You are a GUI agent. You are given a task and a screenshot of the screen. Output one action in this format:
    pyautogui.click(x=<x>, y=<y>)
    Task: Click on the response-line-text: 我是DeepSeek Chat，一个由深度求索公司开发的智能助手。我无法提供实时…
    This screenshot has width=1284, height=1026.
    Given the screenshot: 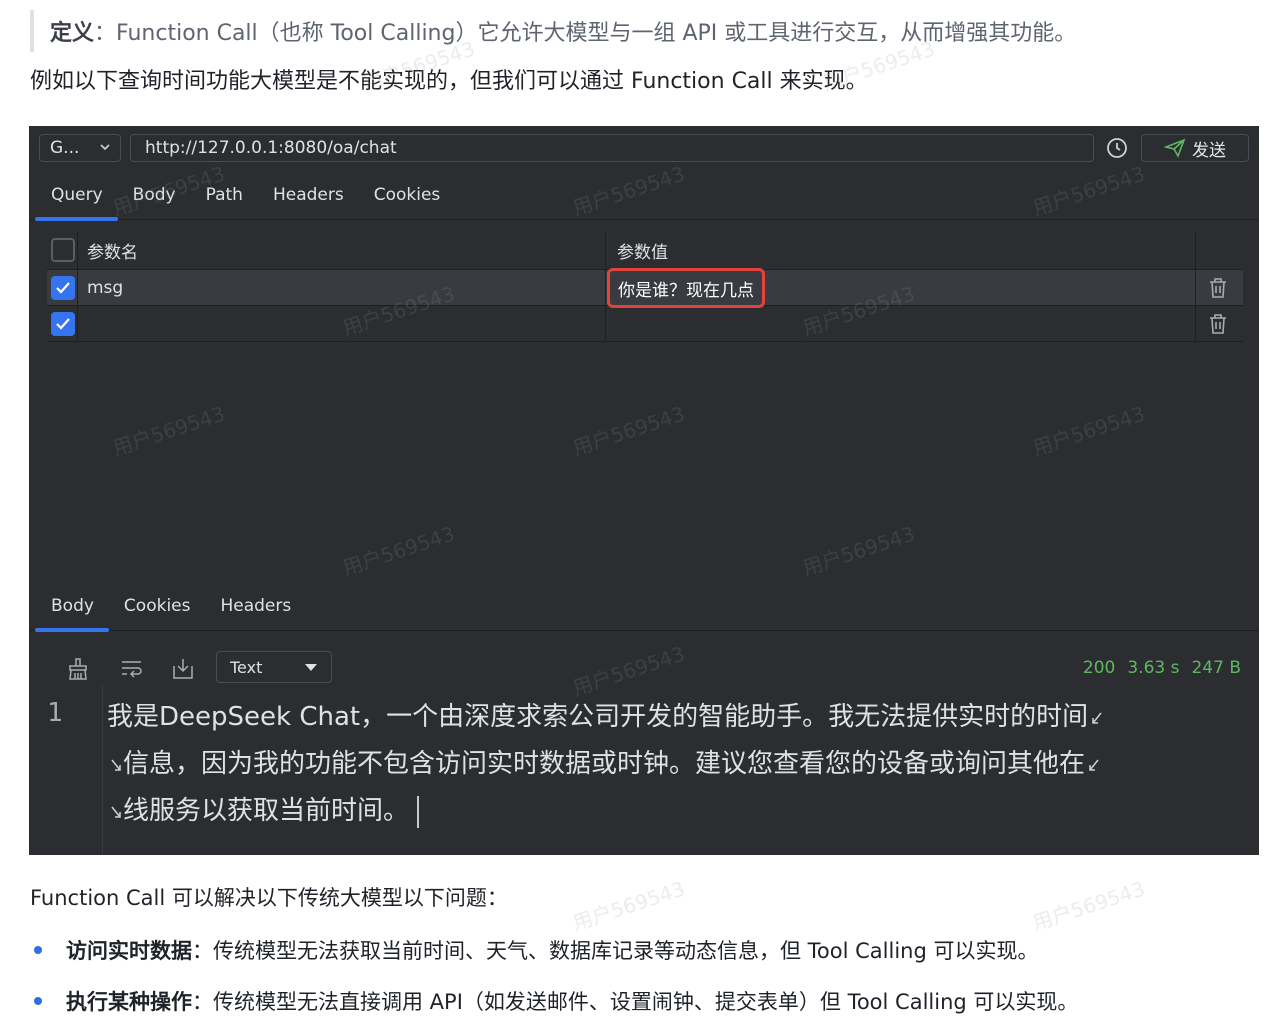 What is the action you would take?
    pyautogui.click(x=598, y=717)
    